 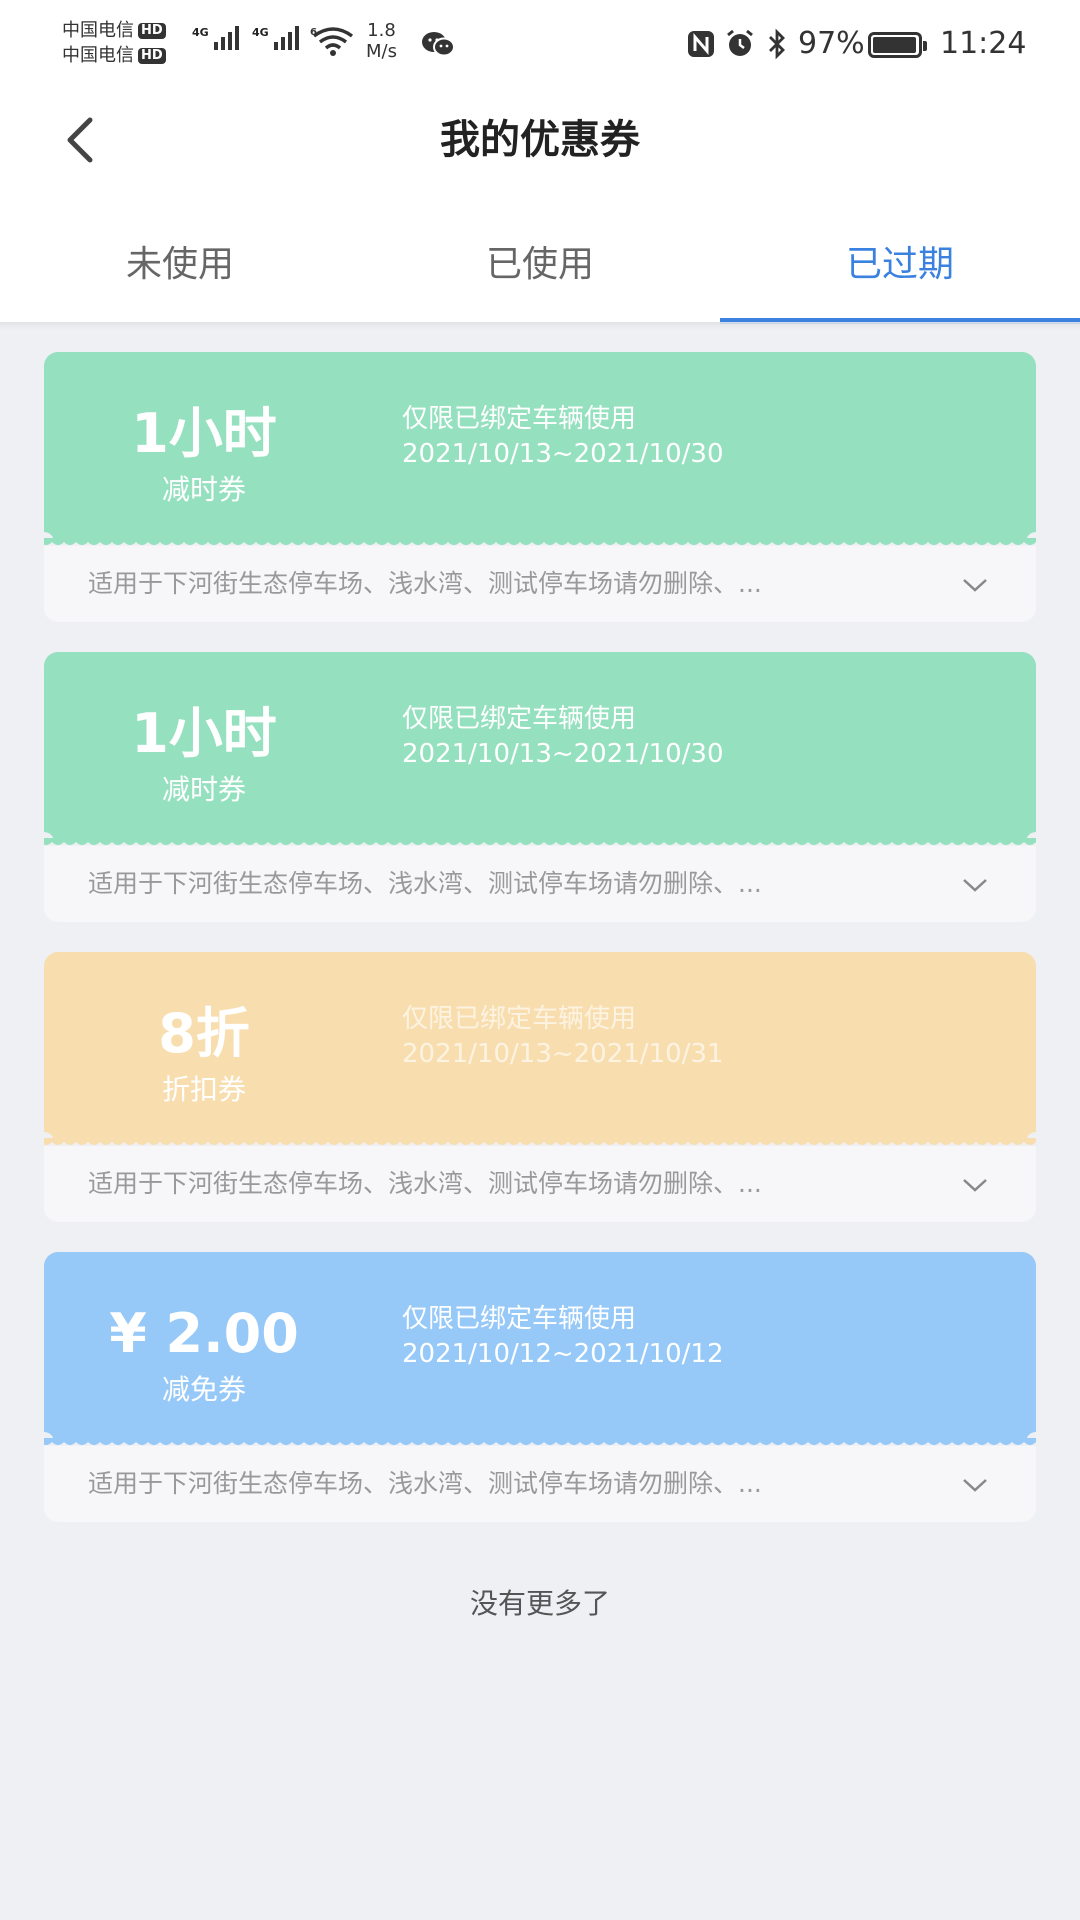 I want to click on carrier-2: 中国电信, so click(x=98, y=55).